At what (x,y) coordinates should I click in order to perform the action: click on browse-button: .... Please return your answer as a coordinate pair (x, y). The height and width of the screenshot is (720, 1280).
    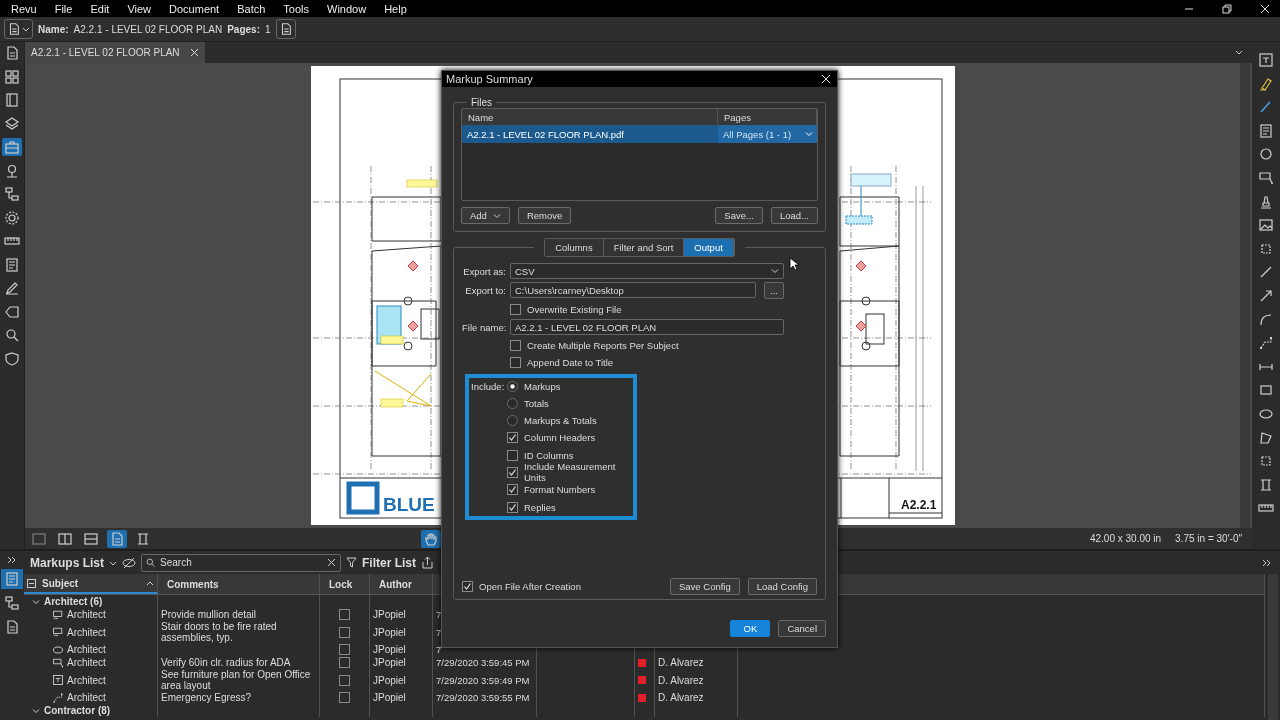
    Looking at the image, I should click on (774, 290).